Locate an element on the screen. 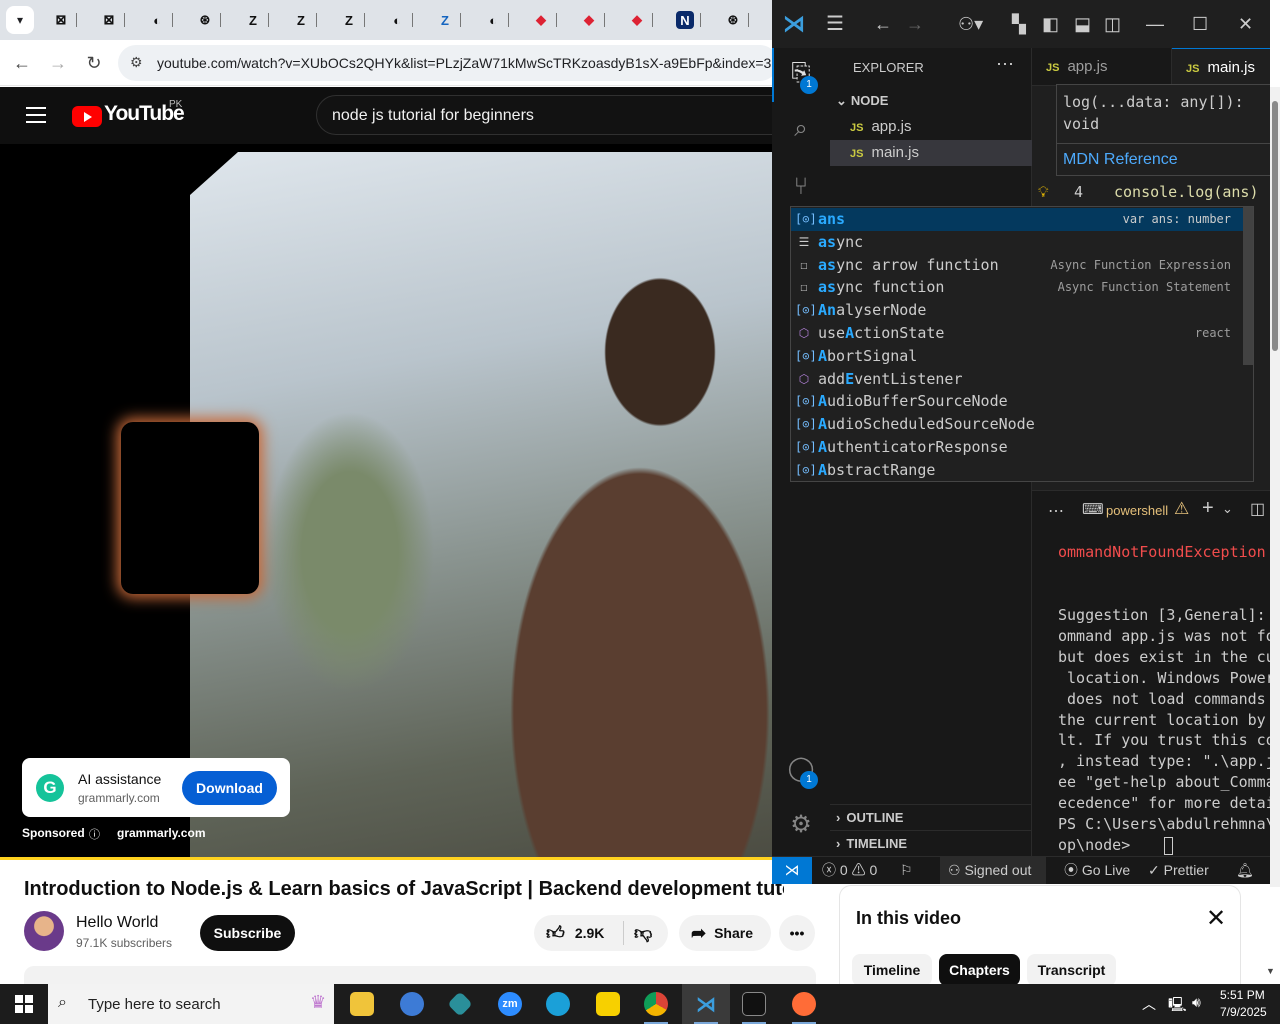 The height and width of the screenshot is (1024, 1280). suggestion-item: [⊙] ans var ans: number is located at coordinates (1017, 219).